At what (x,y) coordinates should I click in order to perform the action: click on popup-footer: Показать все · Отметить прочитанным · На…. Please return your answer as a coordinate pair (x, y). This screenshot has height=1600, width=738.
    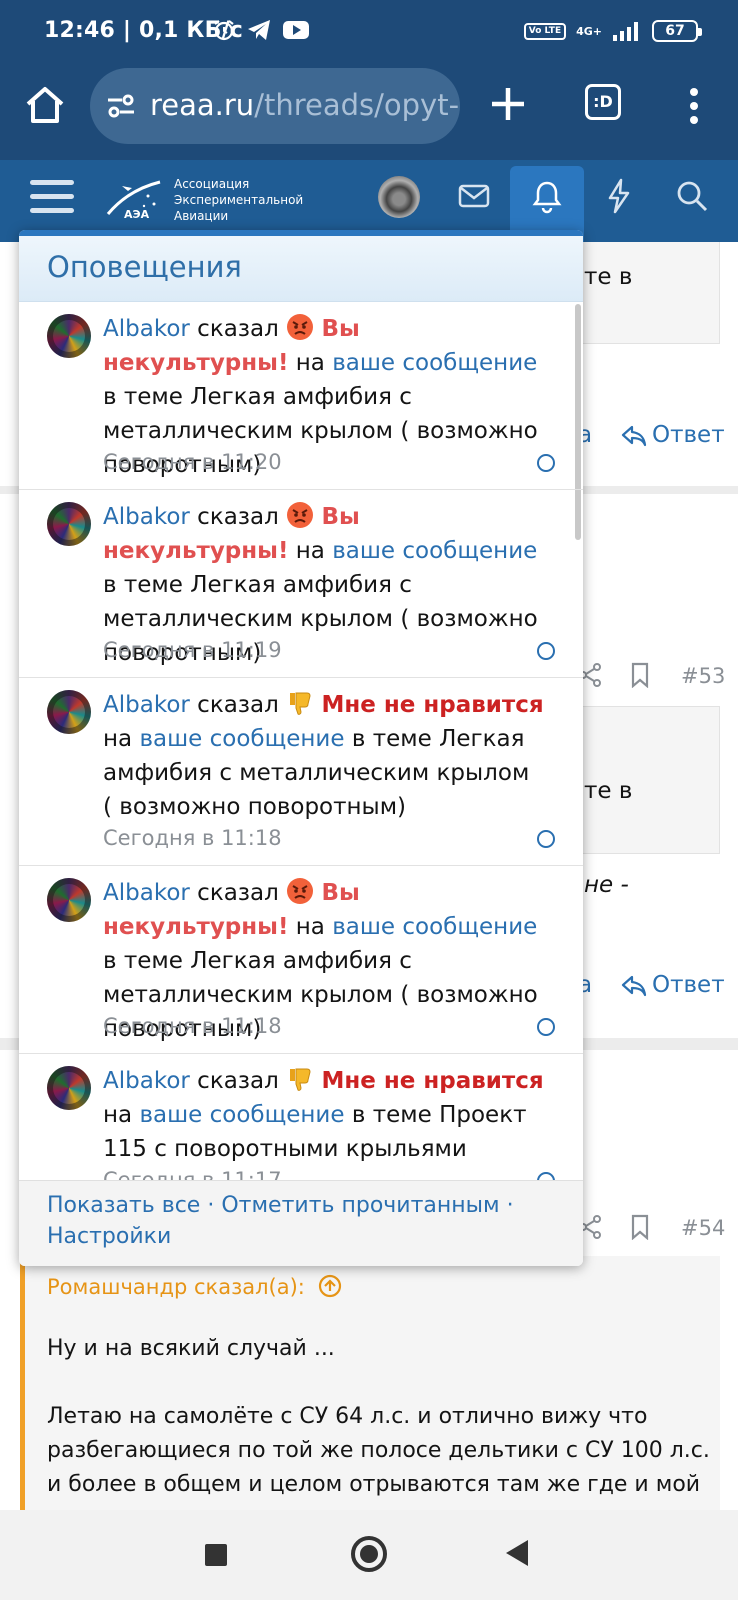
    Looking at the image, I should click on (301, 1223).